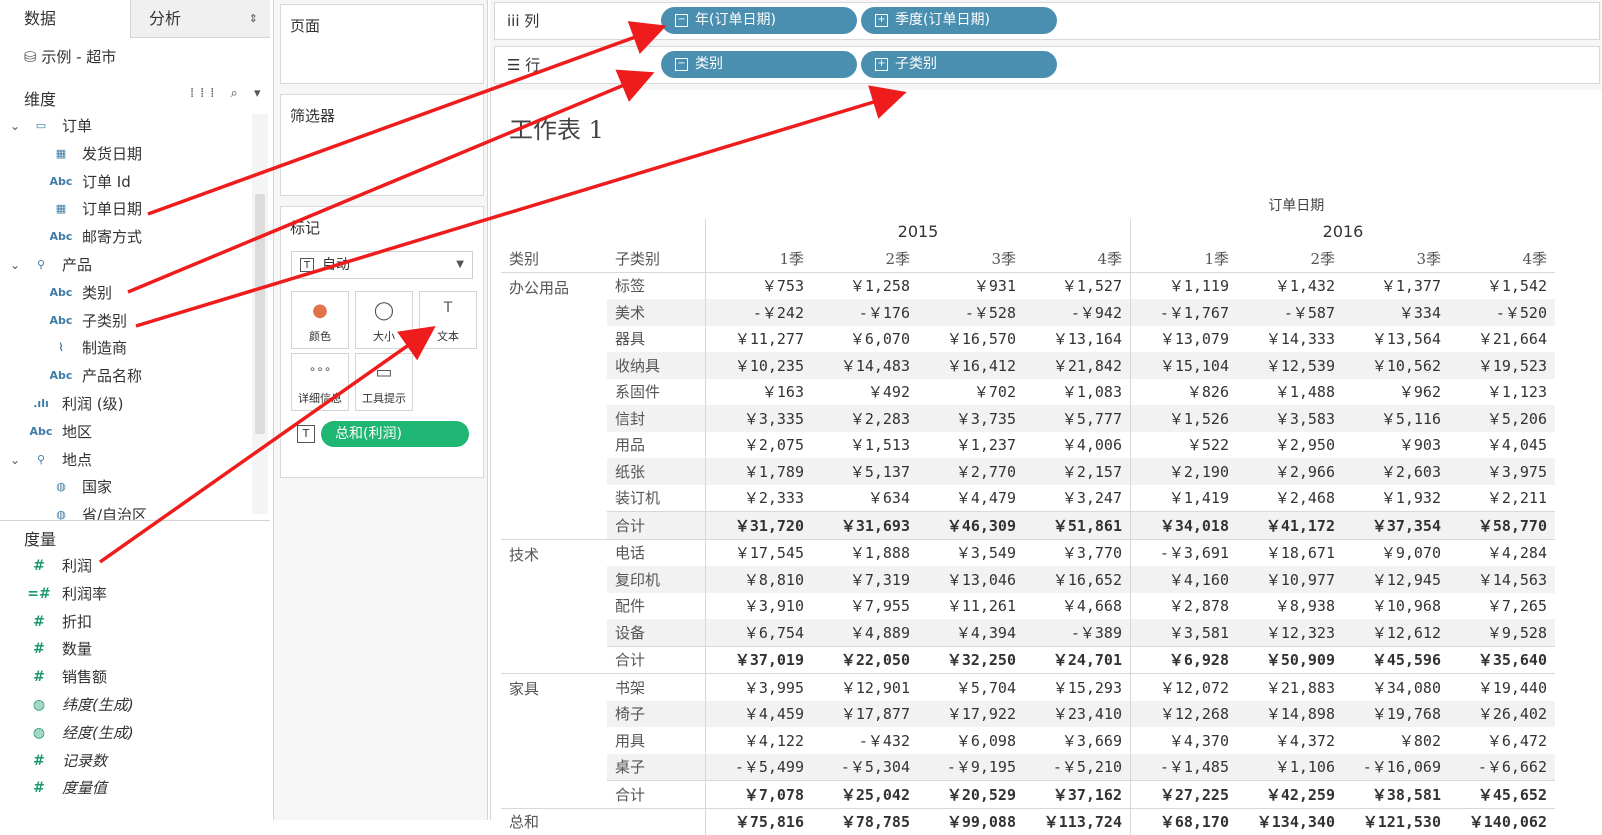  Describe the element at coordinates (865, 339) in the screenshot. I see `value-cell: ￥6,070` at that location.